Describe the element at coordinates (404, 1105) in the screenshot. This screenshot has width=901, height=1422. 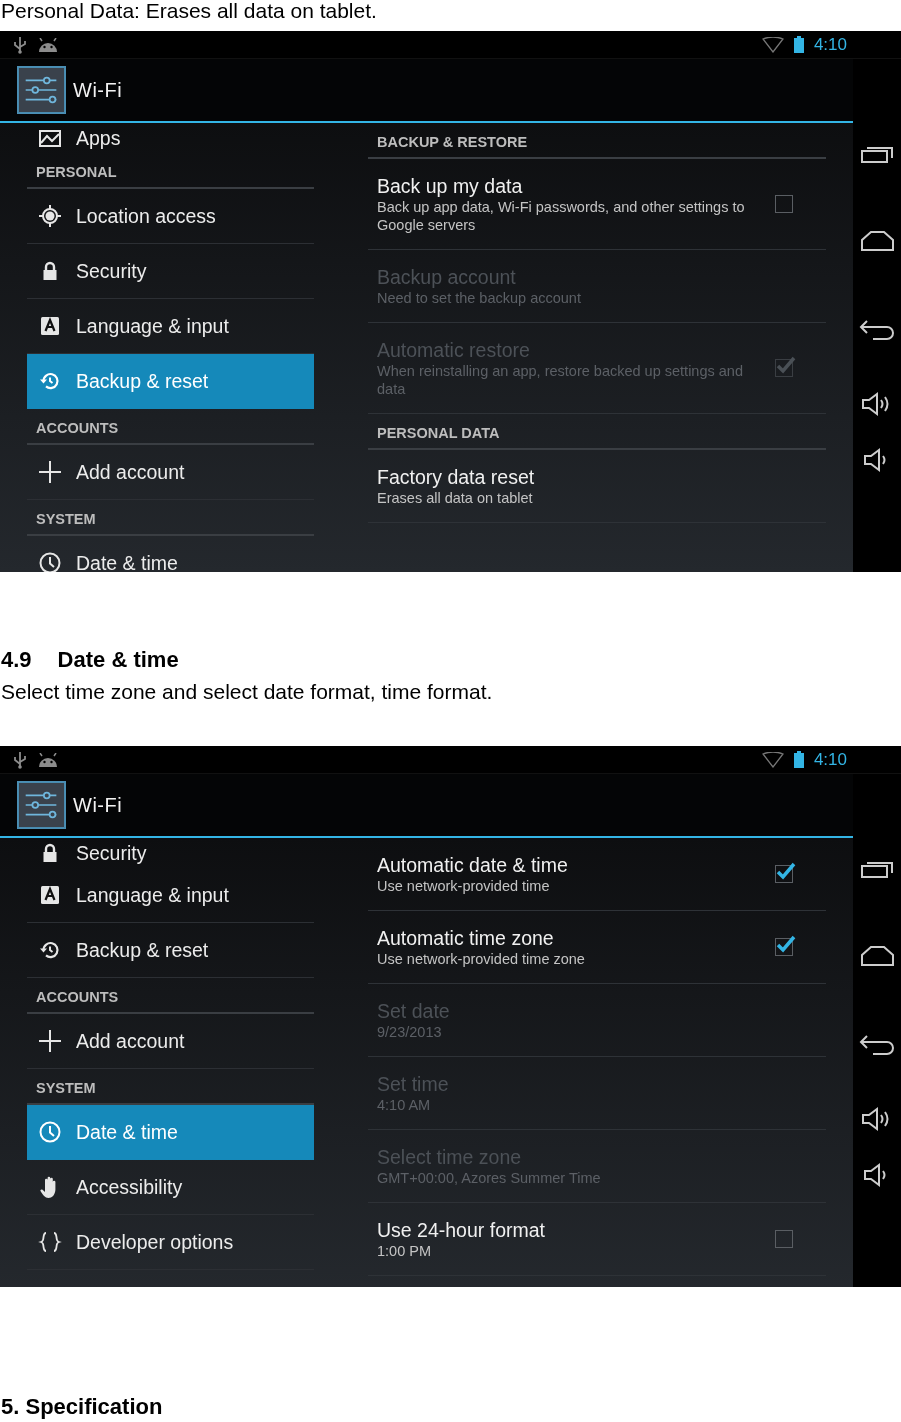
I see `setting-summary: 4:10 AM` at that location.